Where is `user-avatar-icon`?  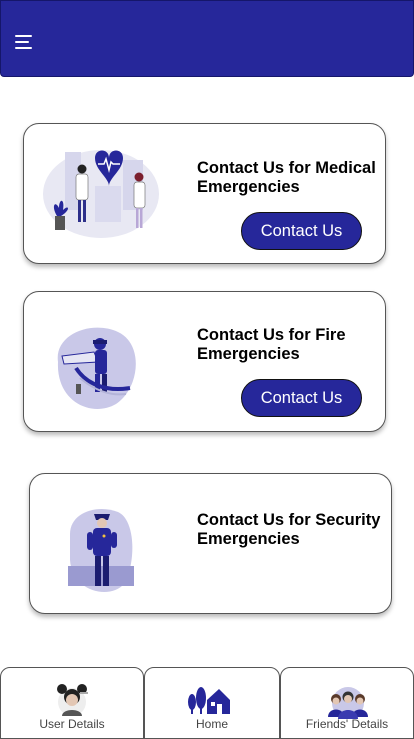 user-avatar-icon is located at coordinates (72, 700).